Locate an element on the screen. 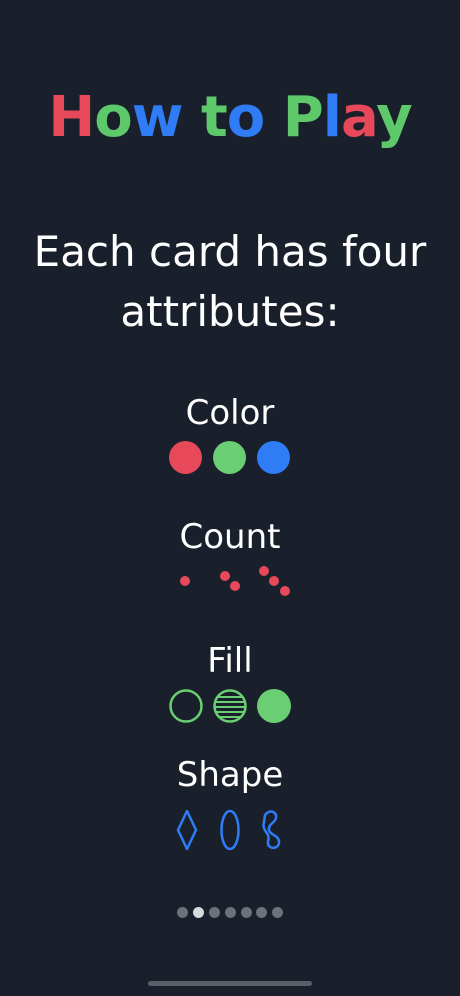 The width and height of the screenshot is (460, 996). title-letter: a is located at coordinates (359, 117).